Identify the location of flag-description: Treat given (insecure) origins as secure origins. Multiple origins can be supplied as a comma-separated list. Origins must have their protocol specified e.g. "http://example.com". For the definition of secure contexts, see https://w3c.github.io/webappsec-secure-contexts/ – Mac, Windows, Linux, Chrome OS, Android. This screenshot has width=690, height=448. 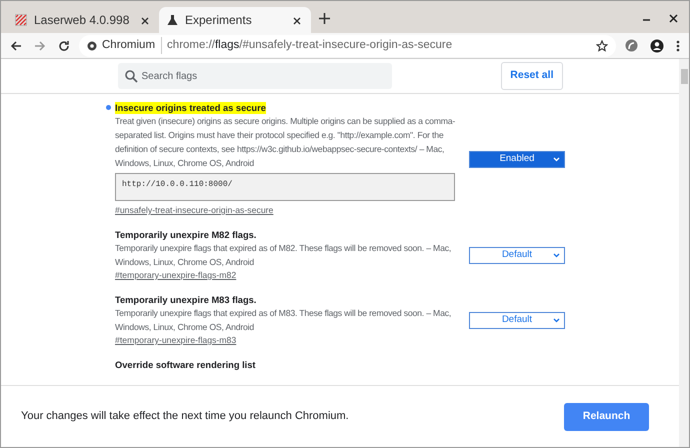
(285, 142).